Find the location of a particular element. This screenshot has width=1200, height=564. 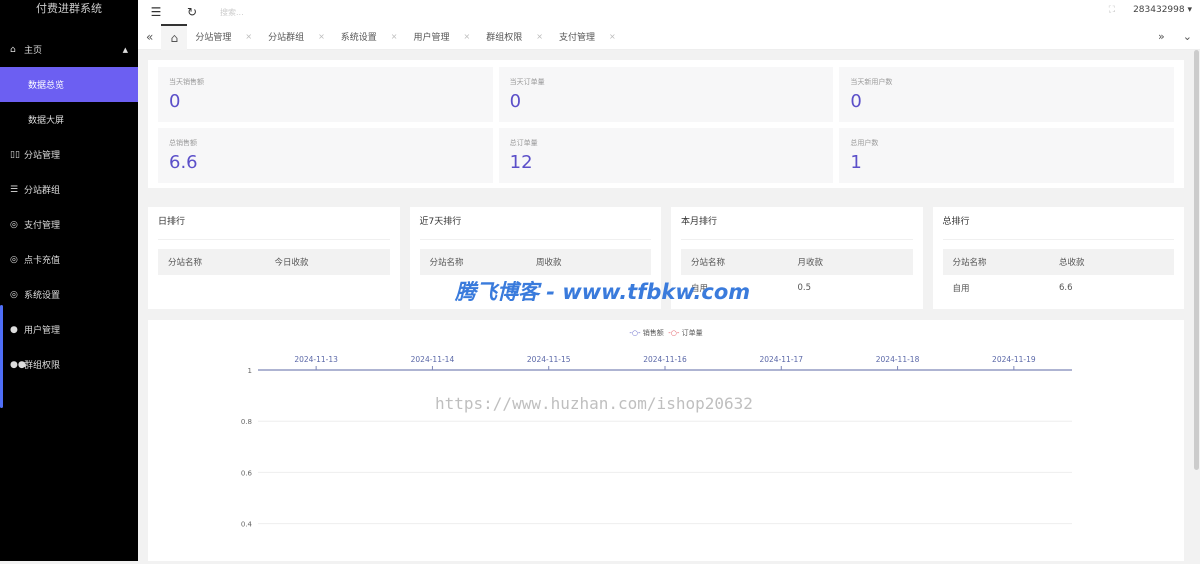

scroll-left-icon: « is located at coordinates (149, 37).